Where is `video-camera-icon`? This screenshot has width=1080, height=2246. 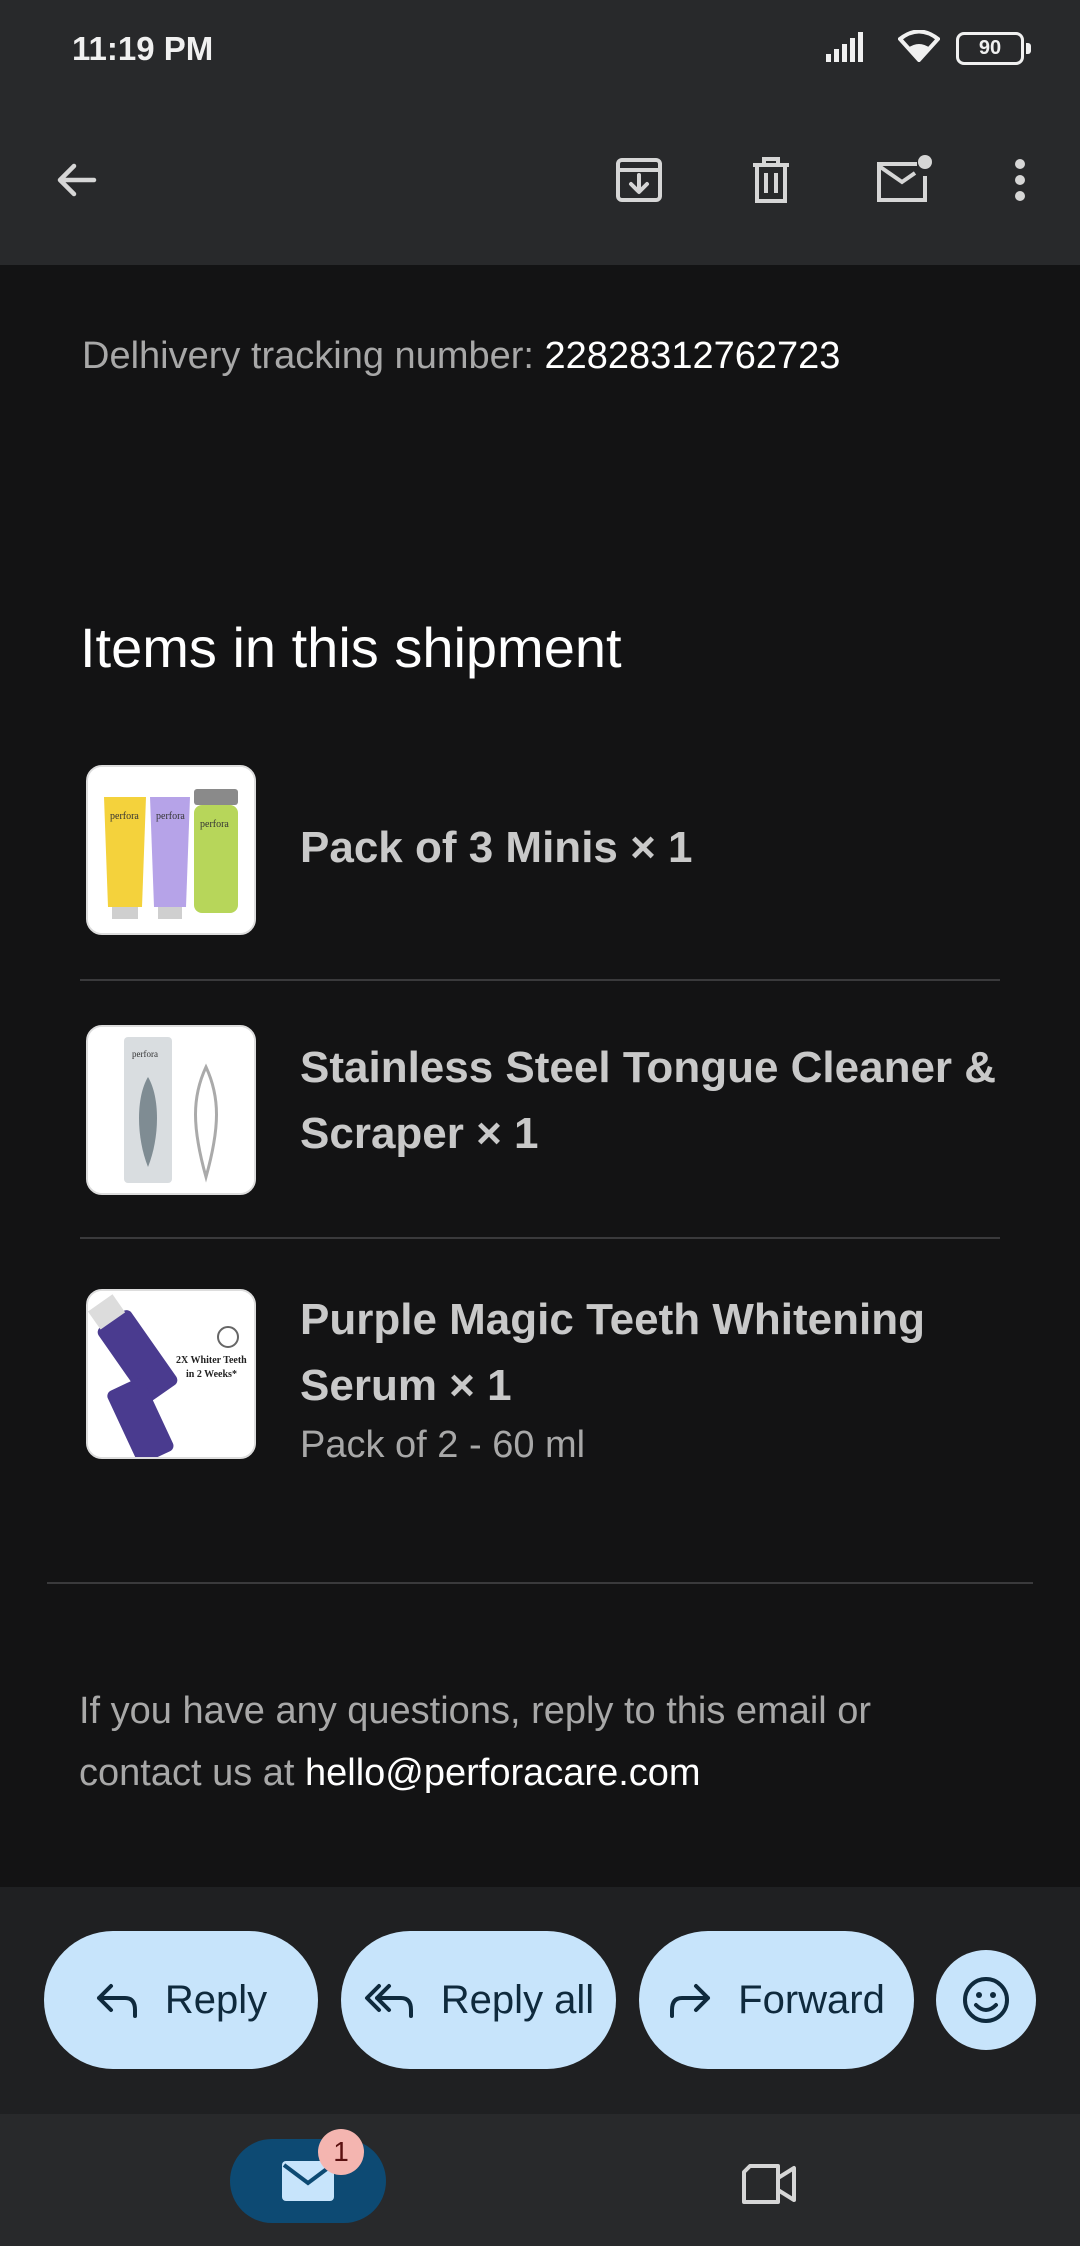 video-camera-icon is located at coordinates (769, 2184).